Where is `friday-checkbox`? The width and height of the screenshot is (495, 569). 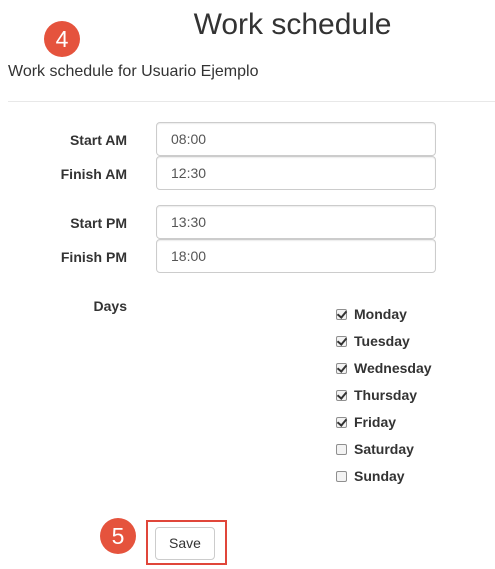 friday-checkbox is located at coordinates (341, 422).